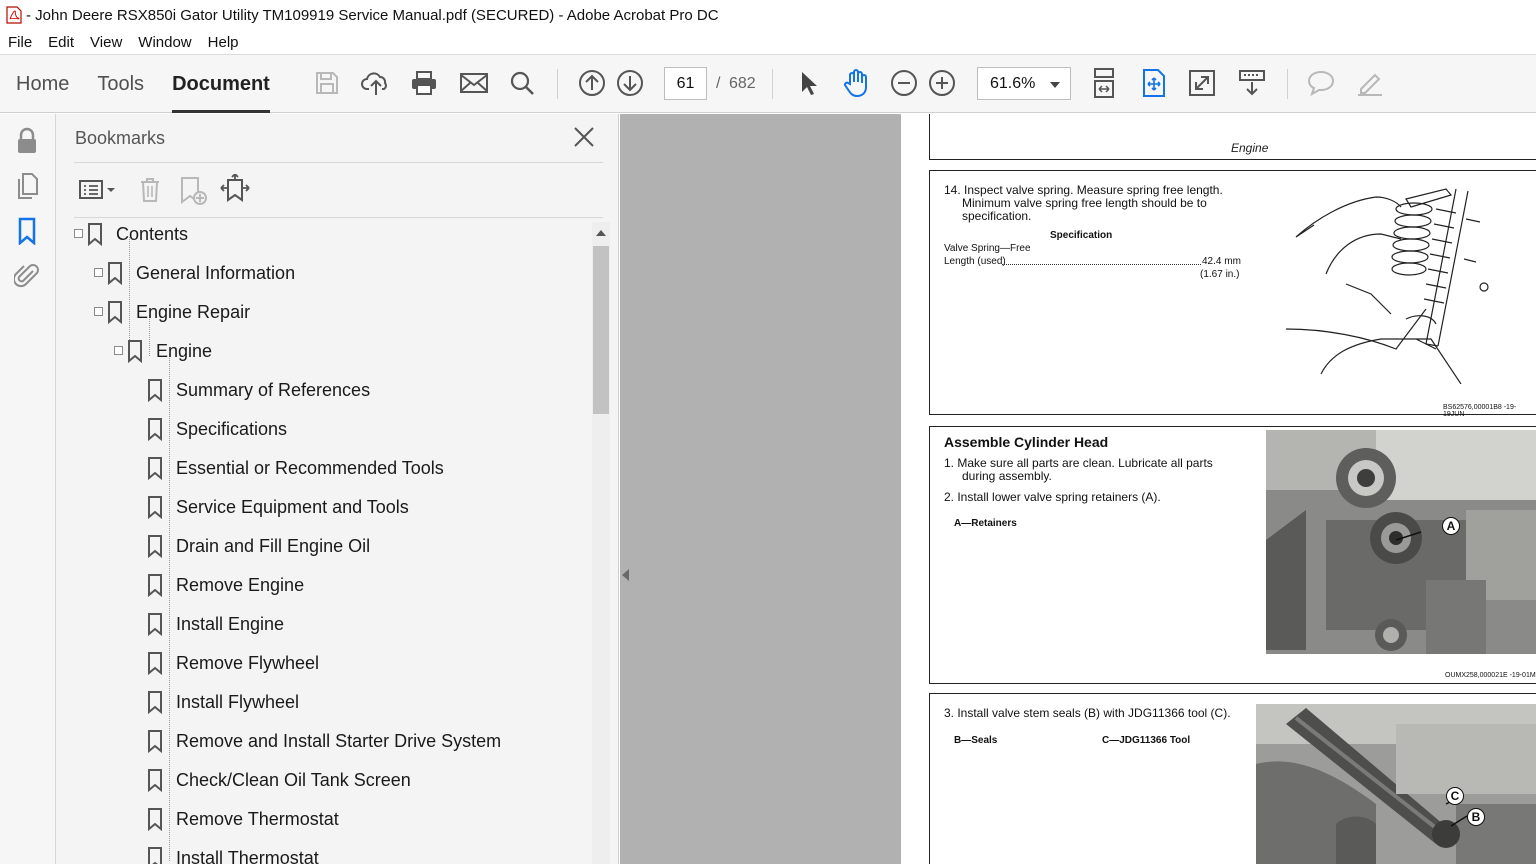 This screenshot has width=1536, height=864. What do you see at coordinates (987, 248) in the screenshot?
I see `spec-label1: Valve Spring—Free` at bounding box center [987, 248].